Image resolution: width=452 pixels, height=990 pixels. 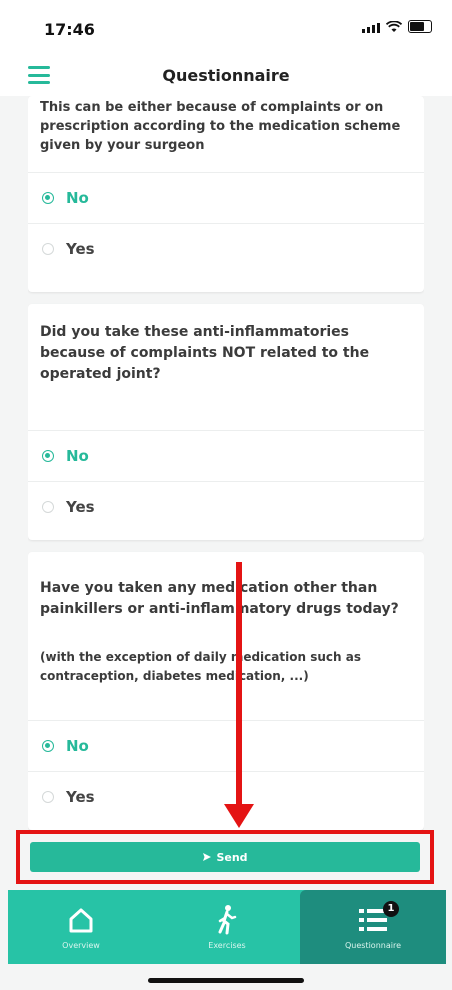 What do you see at coordinates (373, 927) in the screenshot?
I see `nav-item-questionnaire: 1 Questionnaire` at bounding box center [373, 927].